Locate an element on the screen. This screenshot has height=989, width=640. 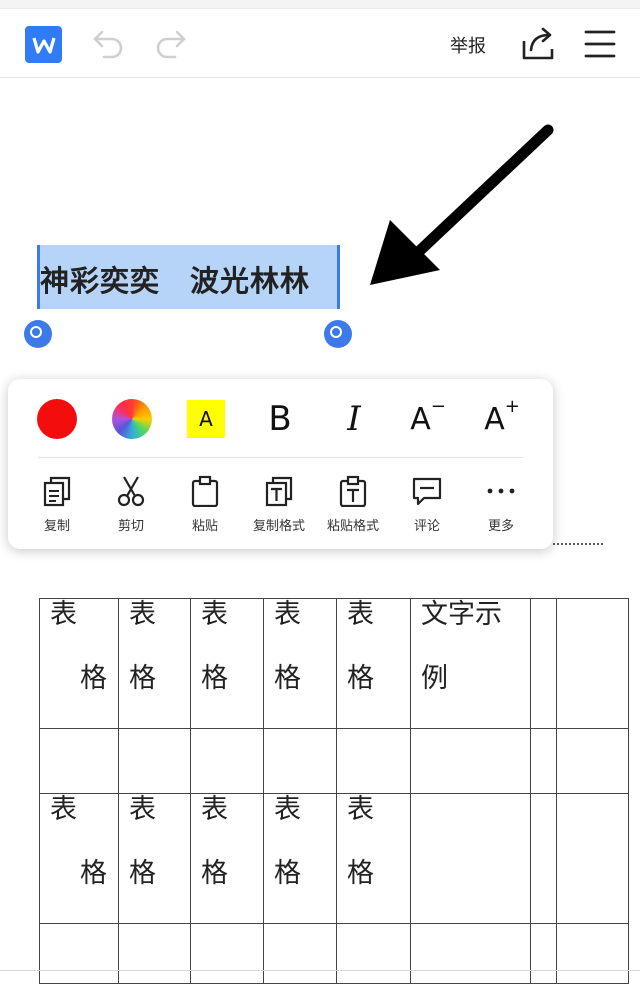
clipboard-icon is located at coordinates (205, 491).